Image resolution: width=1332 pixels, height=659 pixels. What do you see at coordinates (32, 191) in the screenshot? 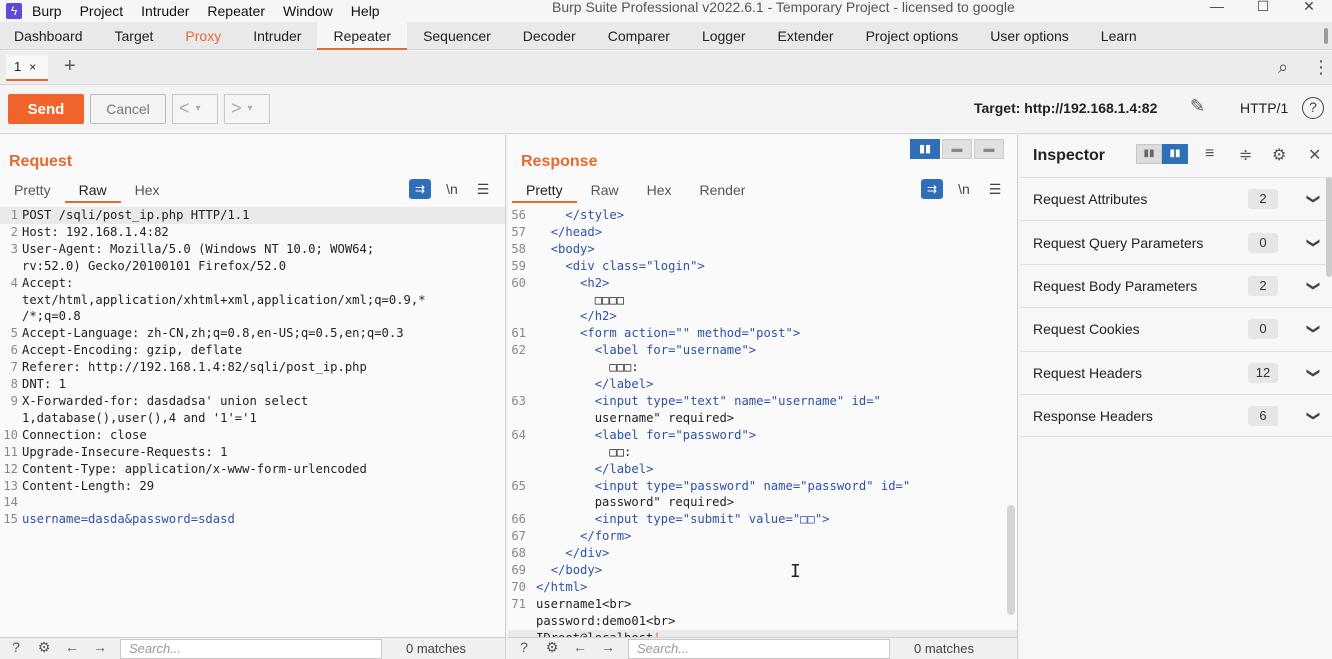
I see `request-tab-pretty: Pretty` at bounding box center [32, 191].